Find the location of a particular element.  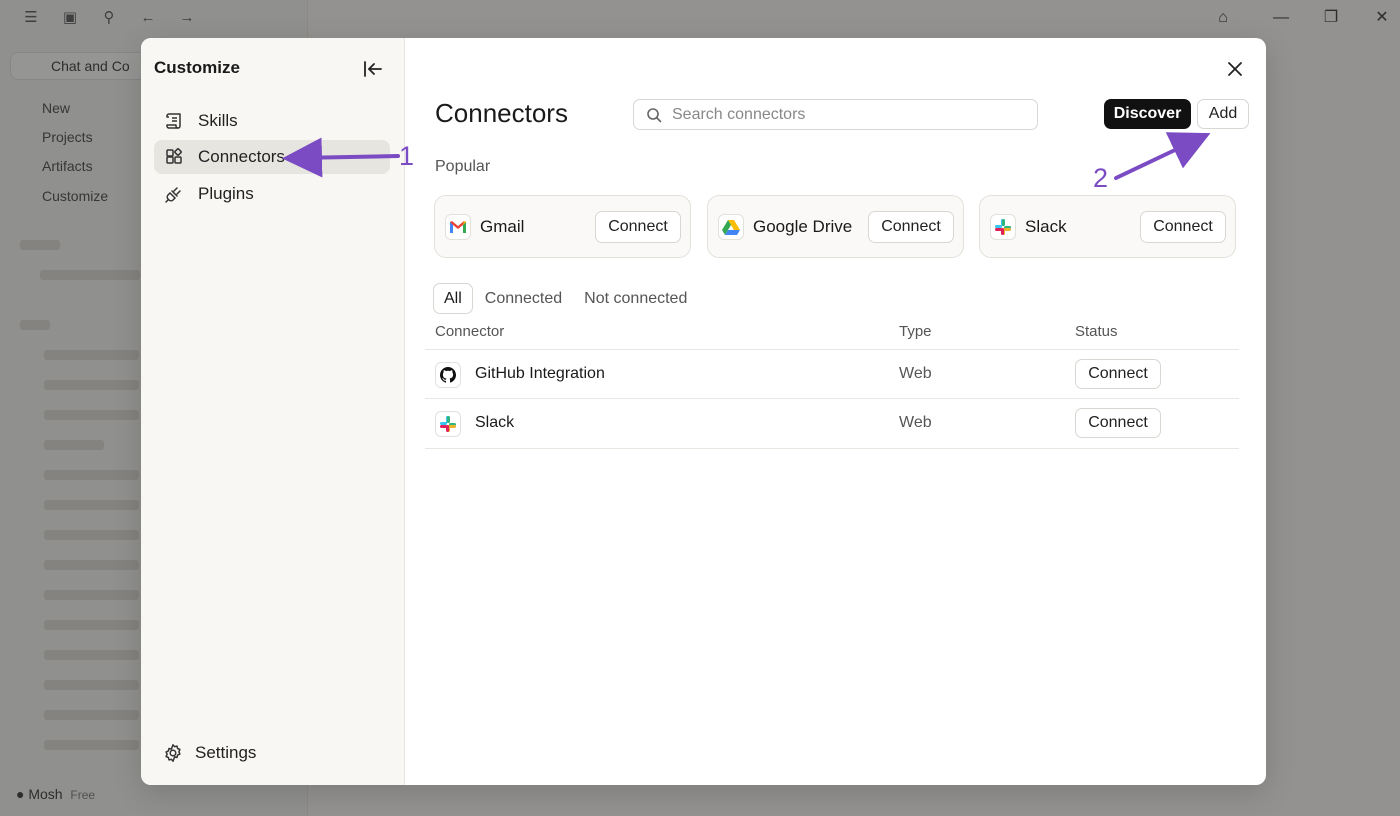

search-icon is located at coordinates (654, 114).